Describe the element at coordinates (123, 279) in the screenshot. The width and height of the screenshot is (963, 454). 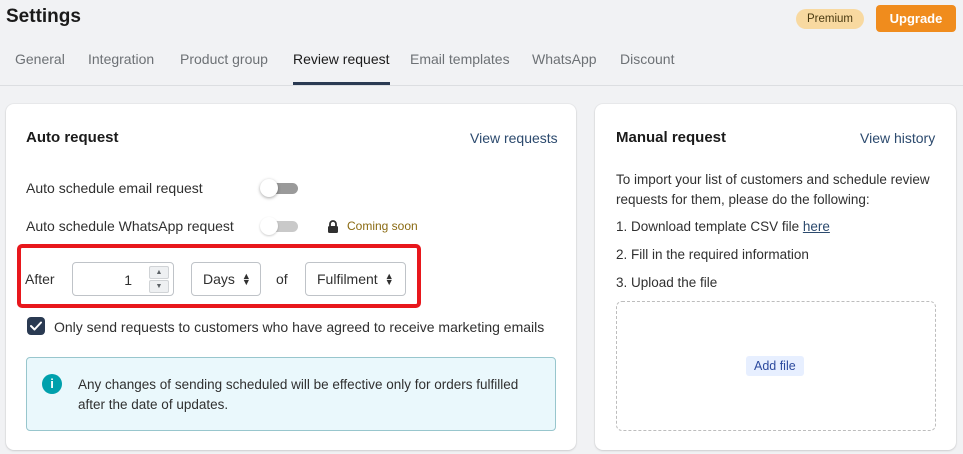
I see `delay-number-input: 1 ▲ ▼` at that location.